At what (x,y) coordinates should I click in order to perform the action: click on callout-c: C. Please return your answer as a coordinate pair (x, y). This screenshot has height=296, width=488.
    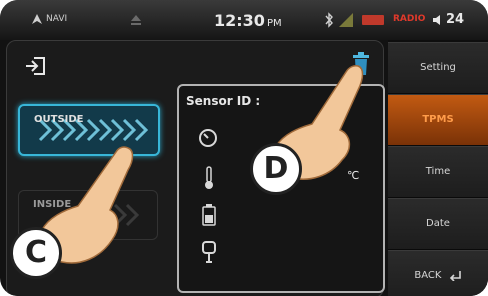
    Looking at the image, I should click on (36, 253).